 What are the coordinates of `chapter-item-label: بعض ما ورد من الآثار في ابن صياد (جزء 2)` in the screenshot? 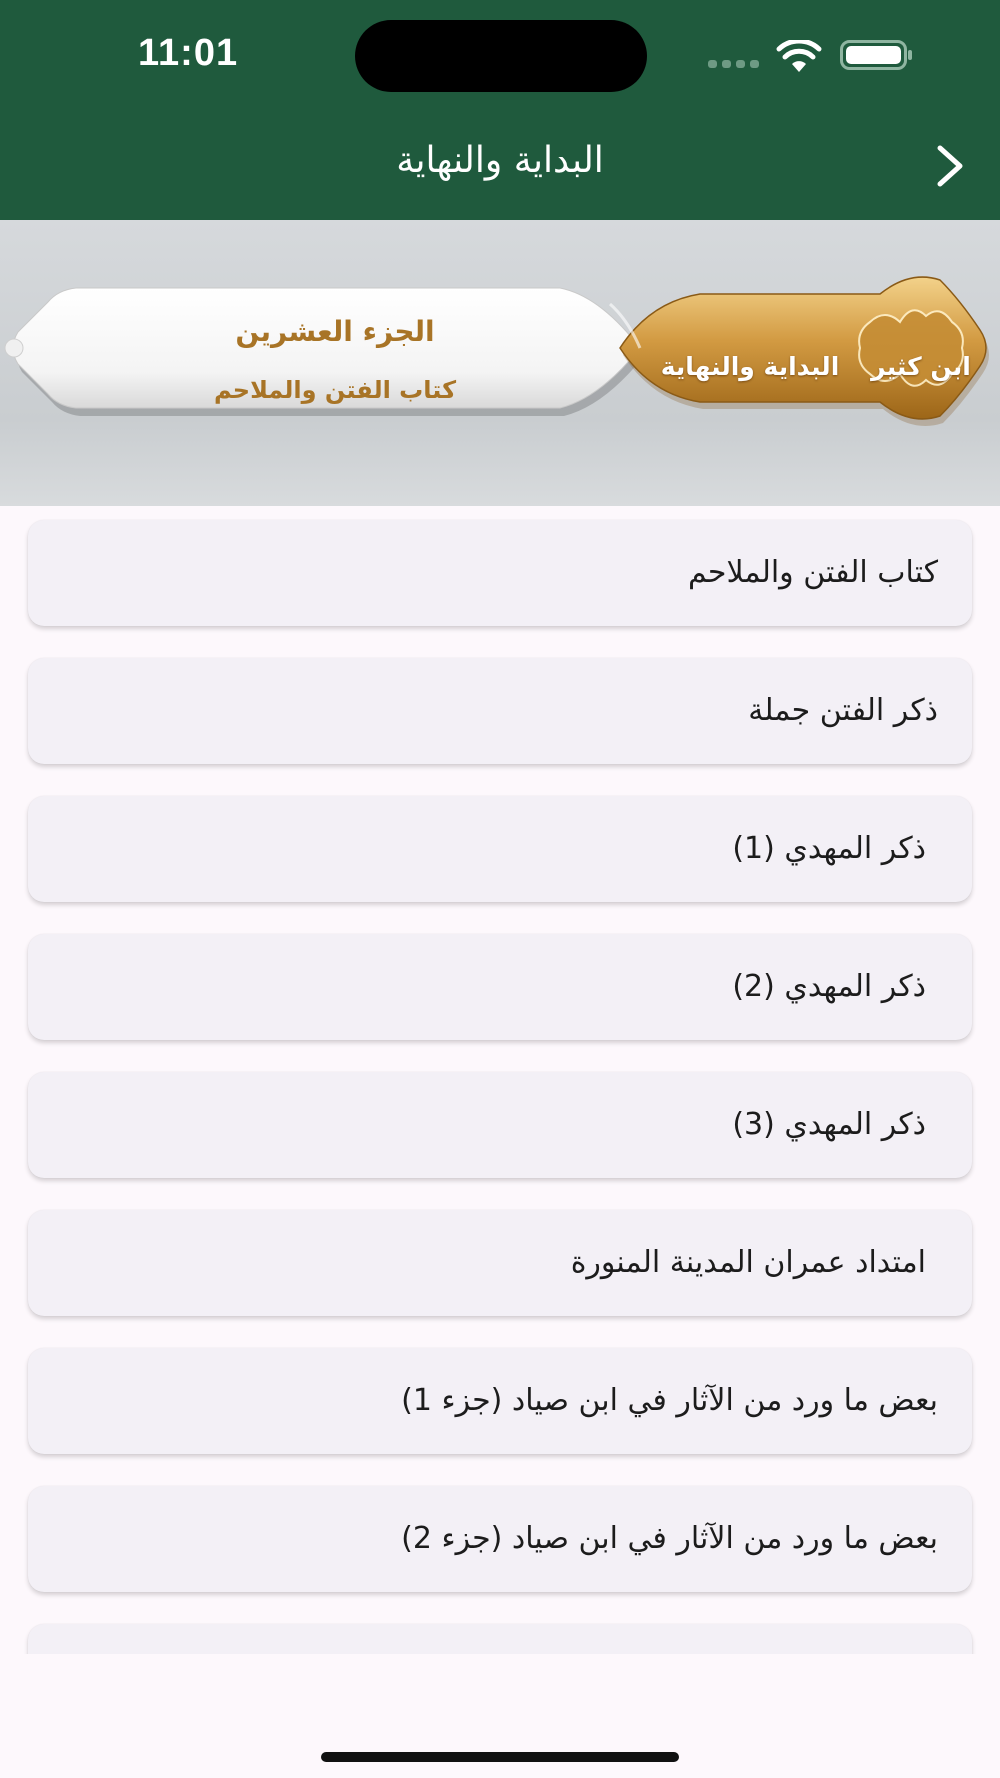 It's located at (669, 1538).